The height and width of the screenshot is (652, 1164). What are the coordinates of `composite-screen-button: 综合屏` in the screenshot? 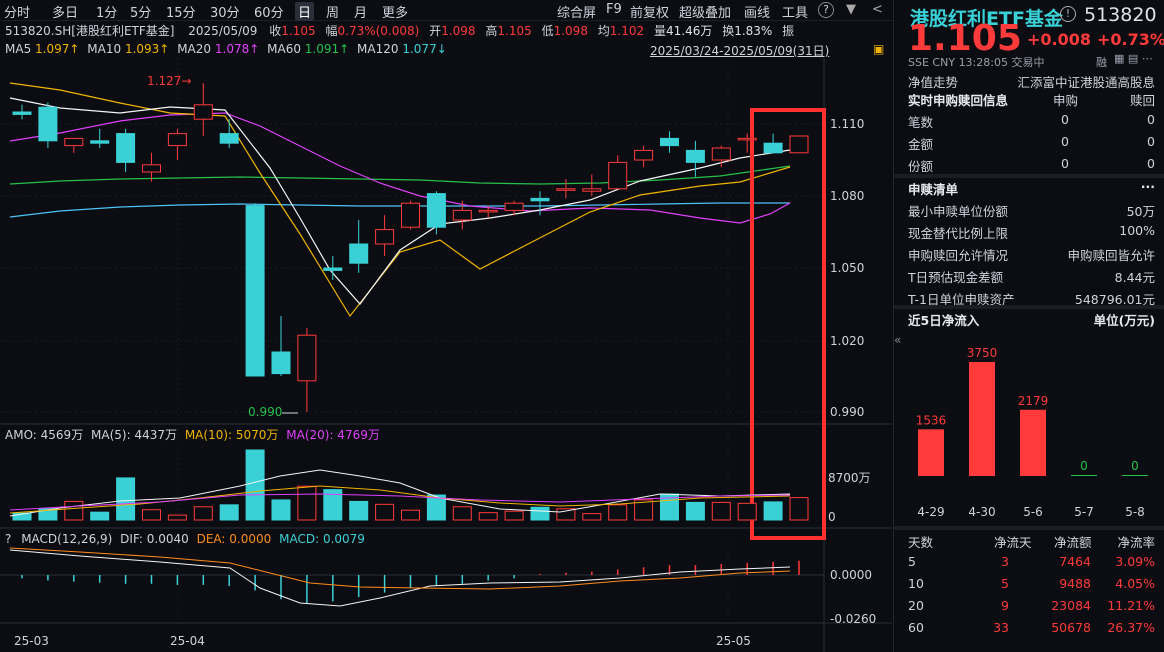 It's located at (576, 11).